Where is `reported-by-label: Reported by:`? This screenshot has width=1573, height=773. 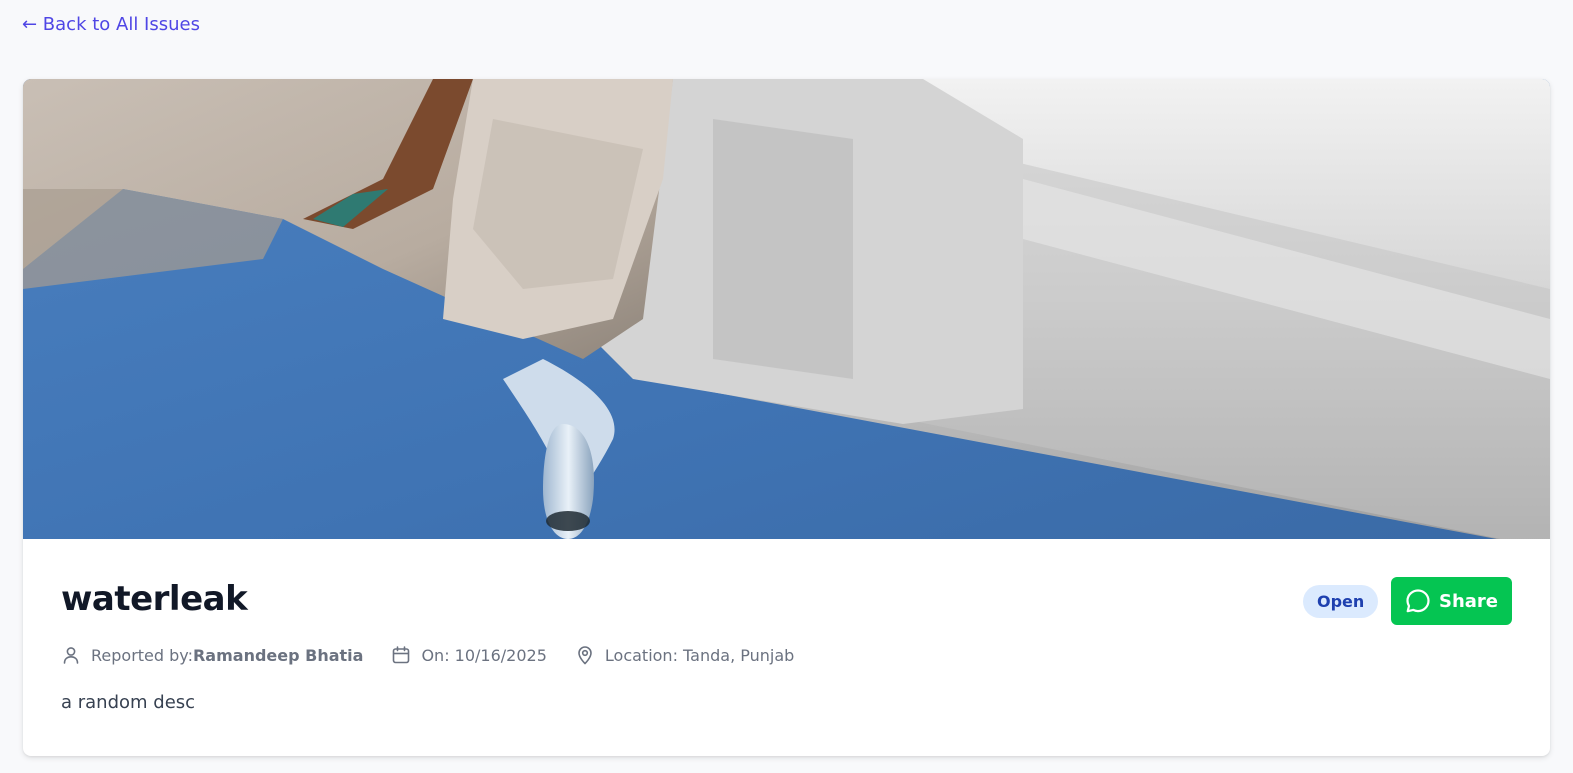 reported-by-label: Reported by: is located at coordinates (142, 655).